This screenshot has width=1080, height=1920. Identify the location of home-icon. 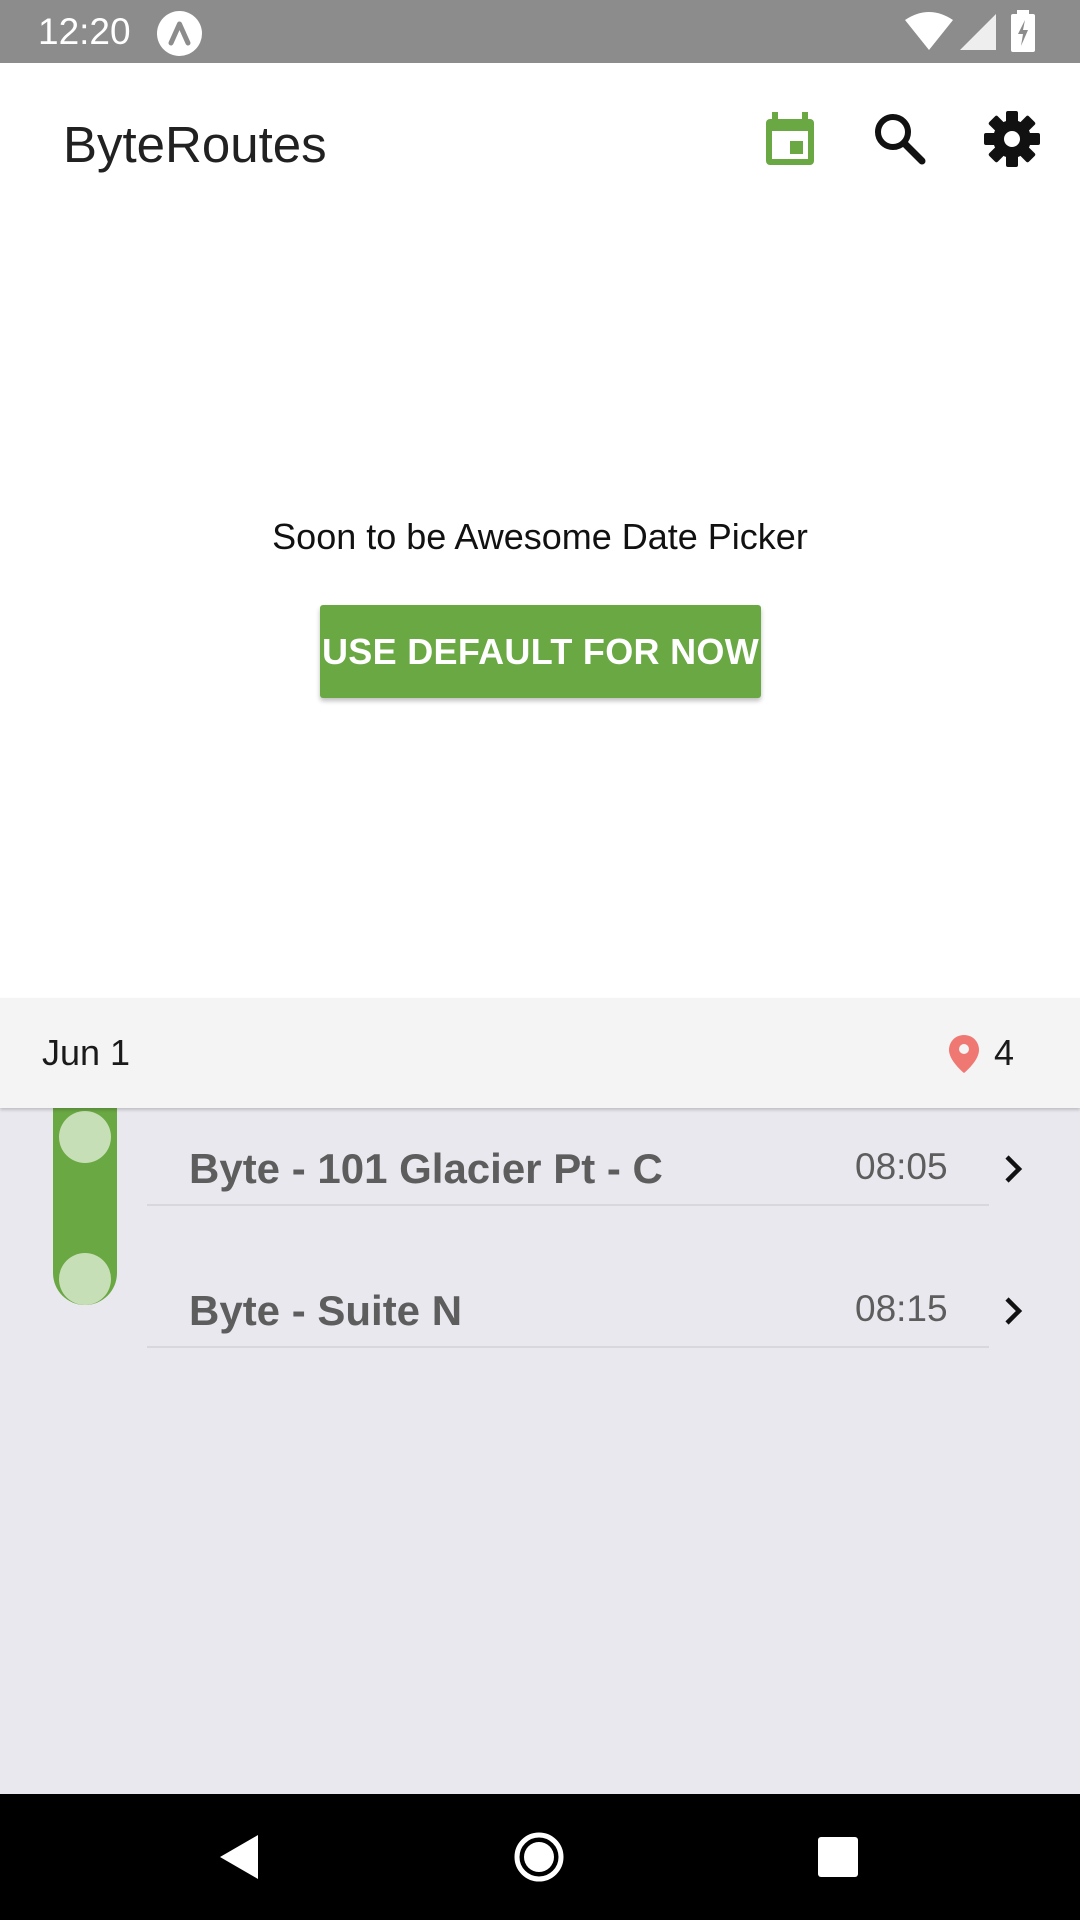
(539, 1857).